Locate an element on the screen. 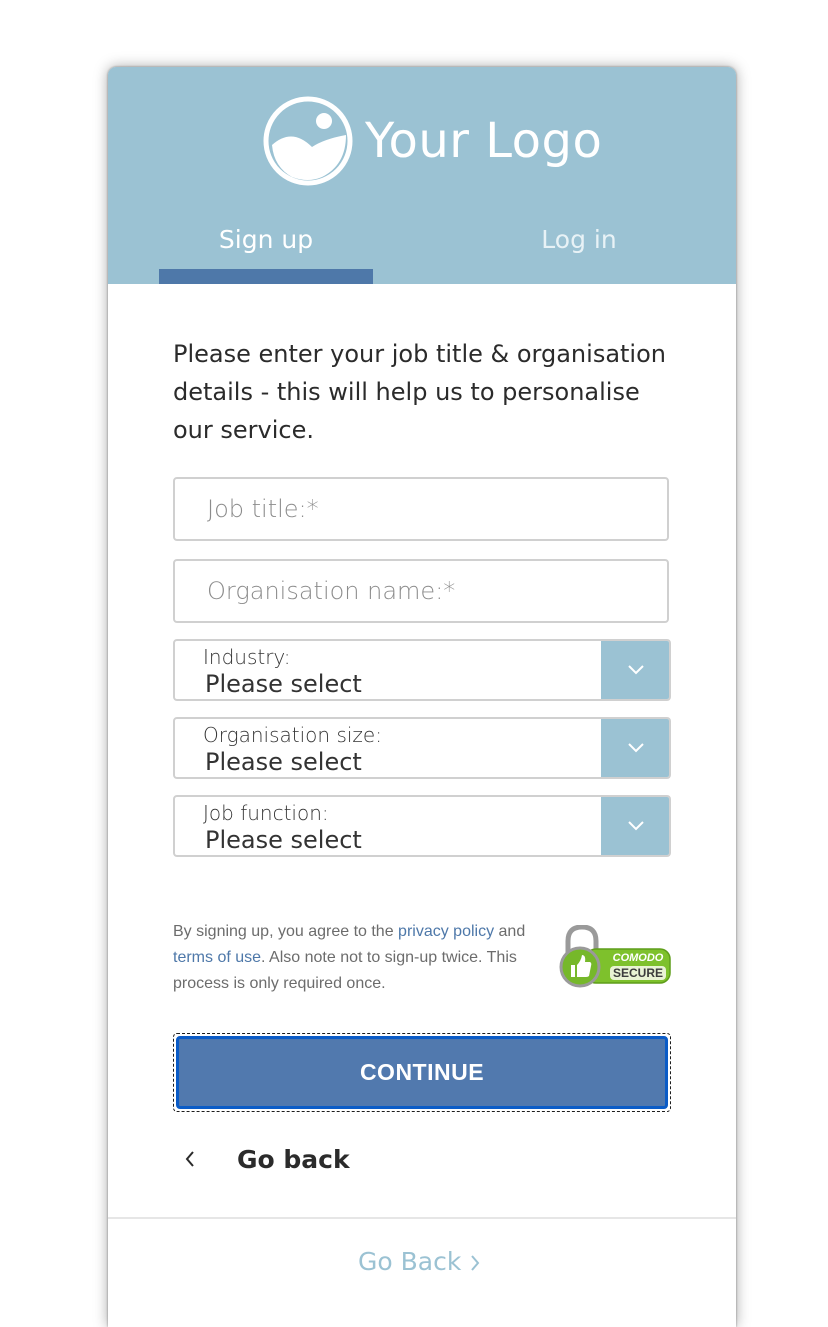 This screenshot has width=828, height=1327. job-function-dropdown-button is located at coordinates (635, 826).